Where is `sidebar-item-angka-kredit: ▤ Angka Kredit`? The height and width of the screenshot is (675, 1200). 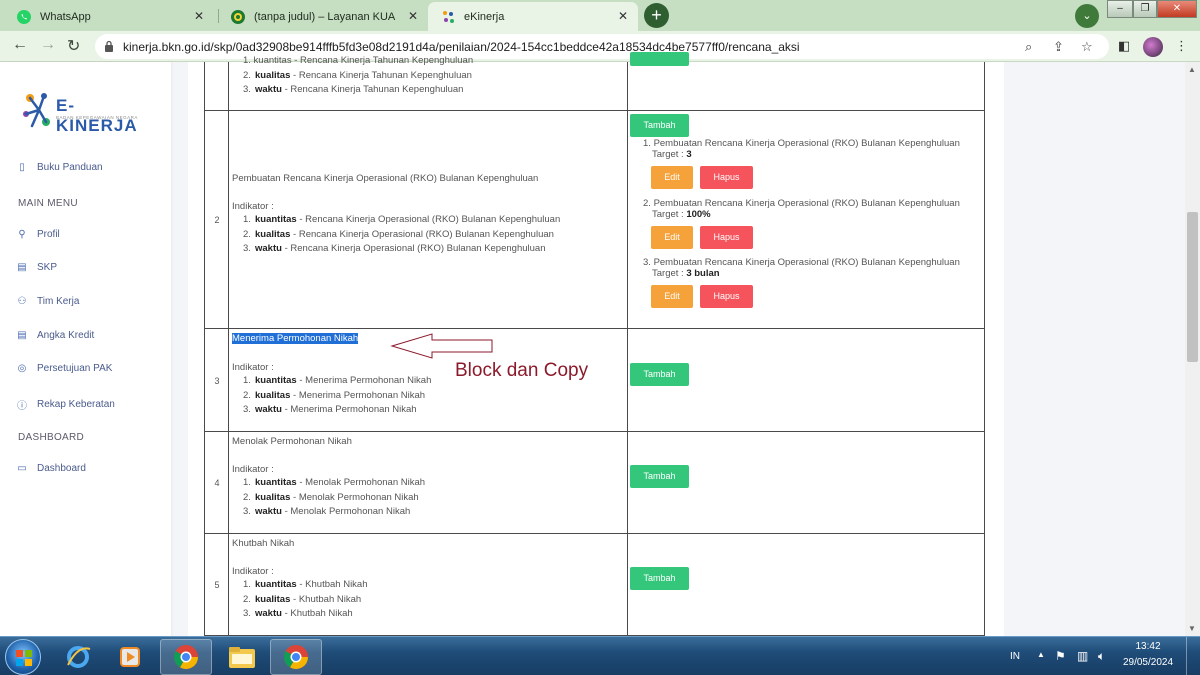 sidebar-item-angka-kredit: ▤ Angka Kredit is located at coordinates (55, 335).